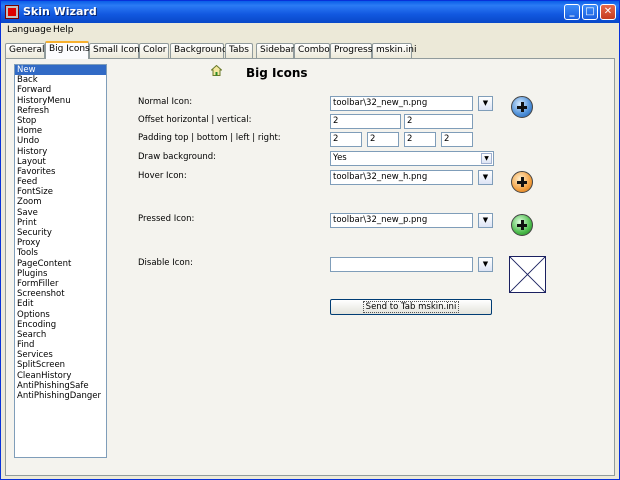 The width and height of the screenshot is (620, 480). I want to click on list-item: Back, so click(60, 80).